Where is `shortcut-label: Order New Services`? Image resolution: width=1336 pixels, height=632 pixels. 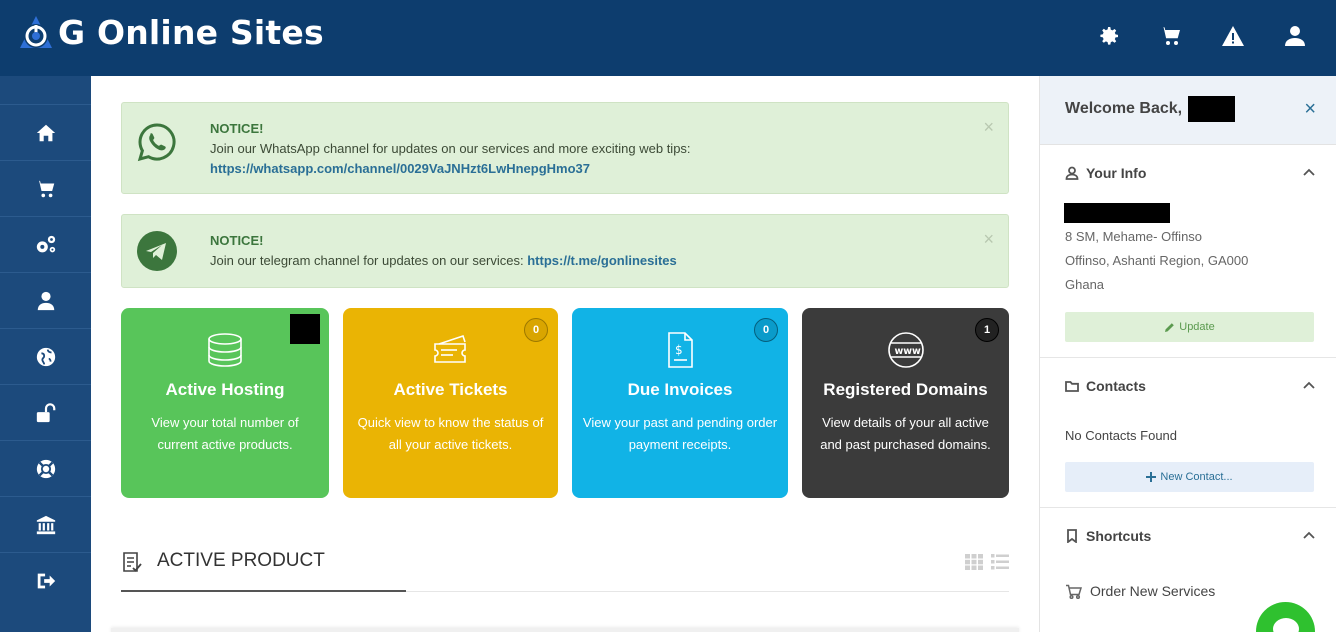
shortcut-label: Order New Services is located at coordinates (1153, 591).